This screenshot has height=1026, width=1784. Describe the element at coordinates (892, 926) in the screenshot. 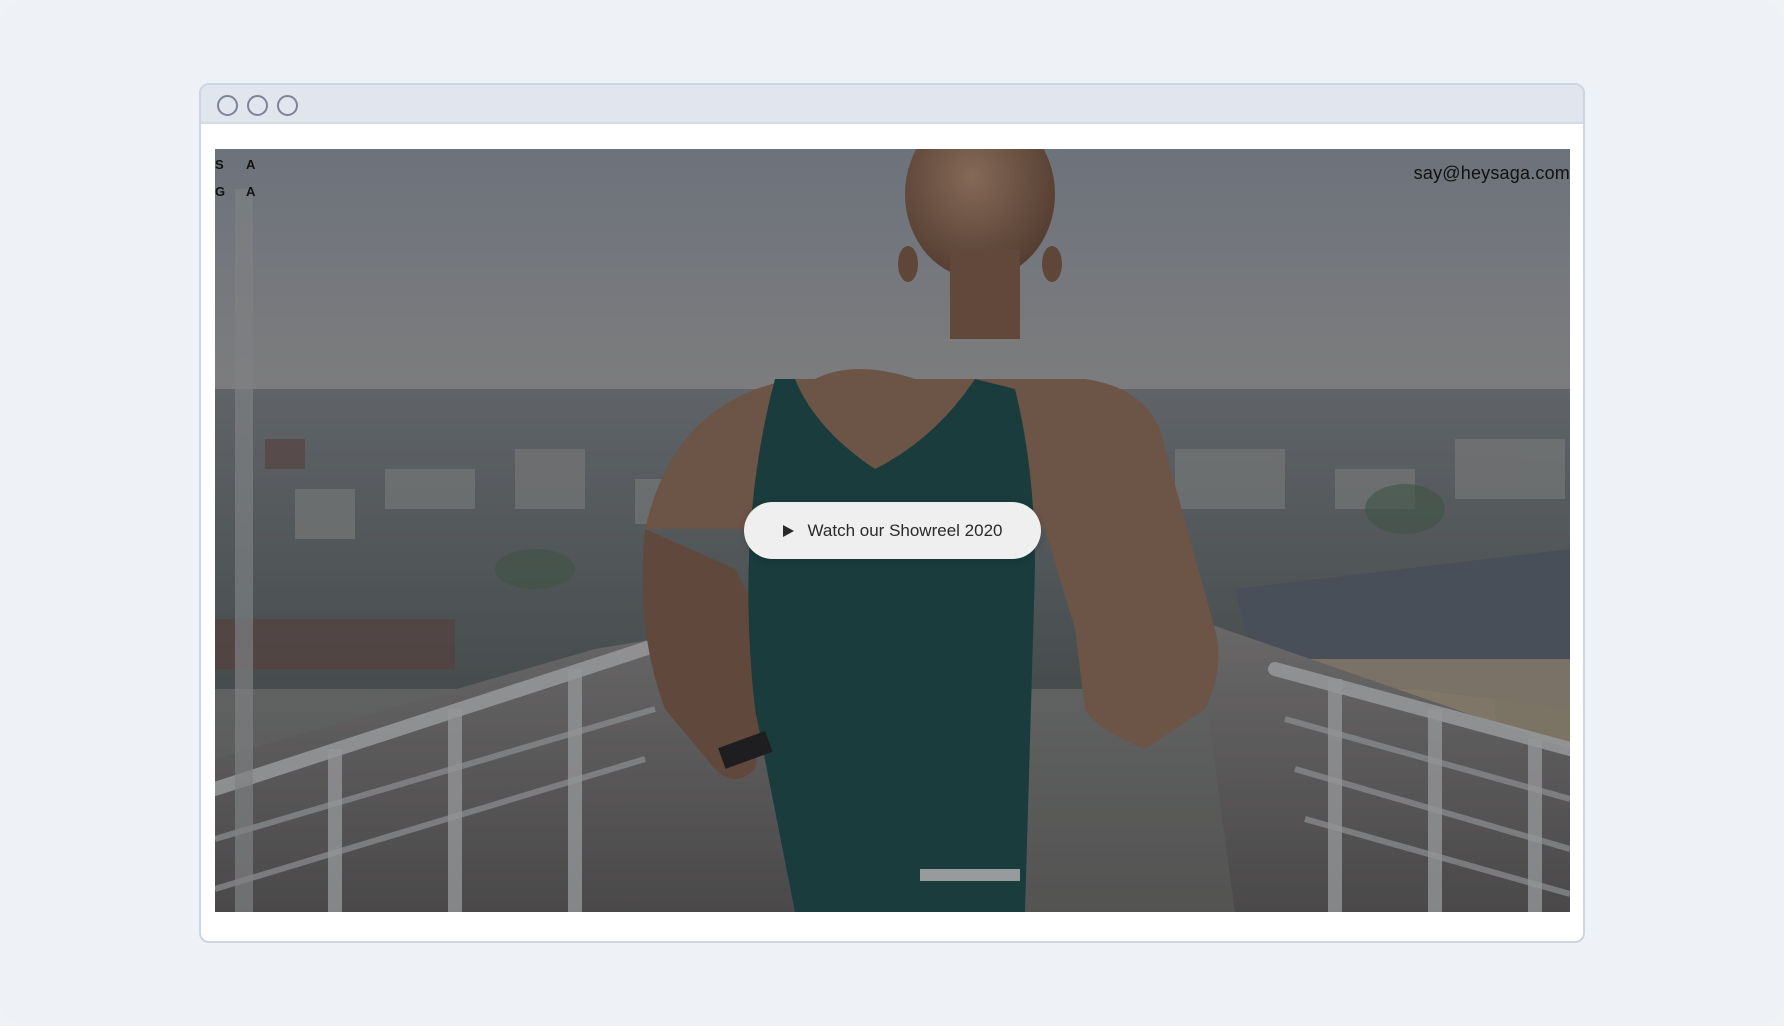

I see `page-footer-strip` at that location.